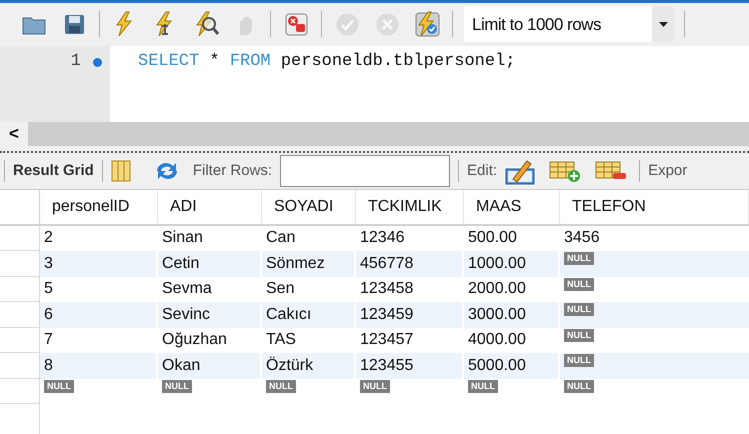 Image resolution: width=749 pixels, height=434 pixels. Describe the element at coordinates (181, 264) in the screenshot. I see `table-cell-text: Cetin` at that location.